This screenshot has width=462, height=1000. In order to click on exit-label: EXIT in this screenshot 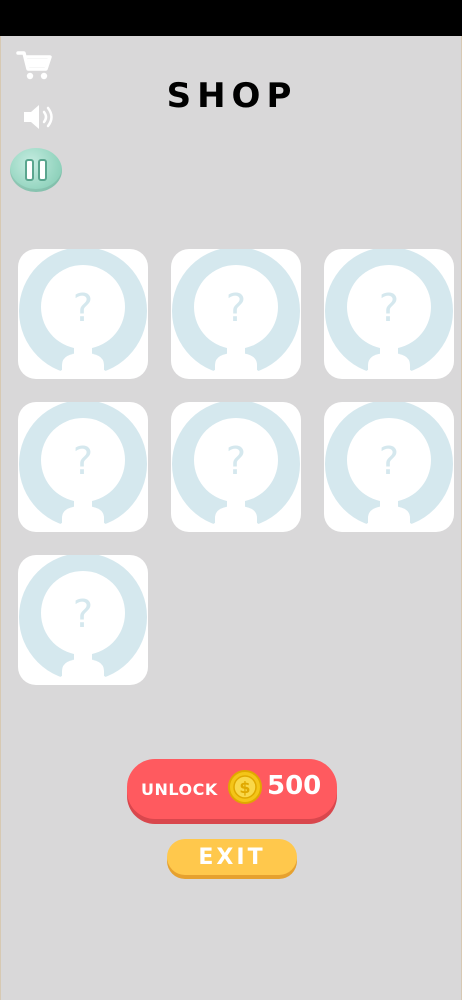, I will do `click(232, 857)`.